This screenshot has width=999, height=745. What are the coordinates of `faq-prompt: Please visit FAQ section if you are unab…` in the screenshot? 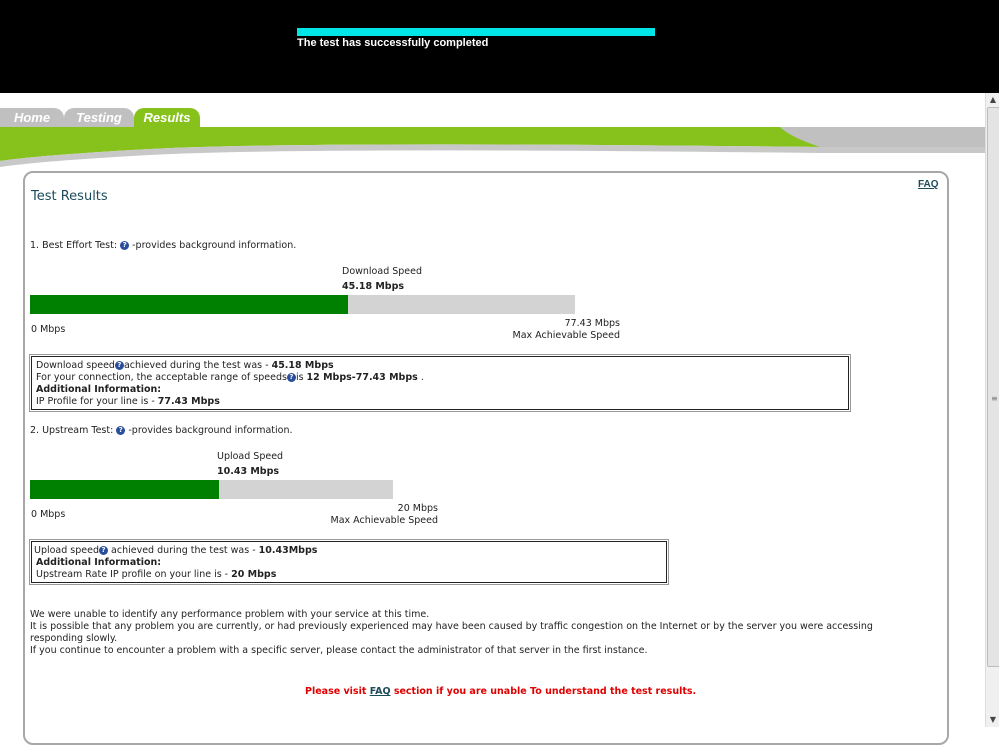 It's located at (501, 691).